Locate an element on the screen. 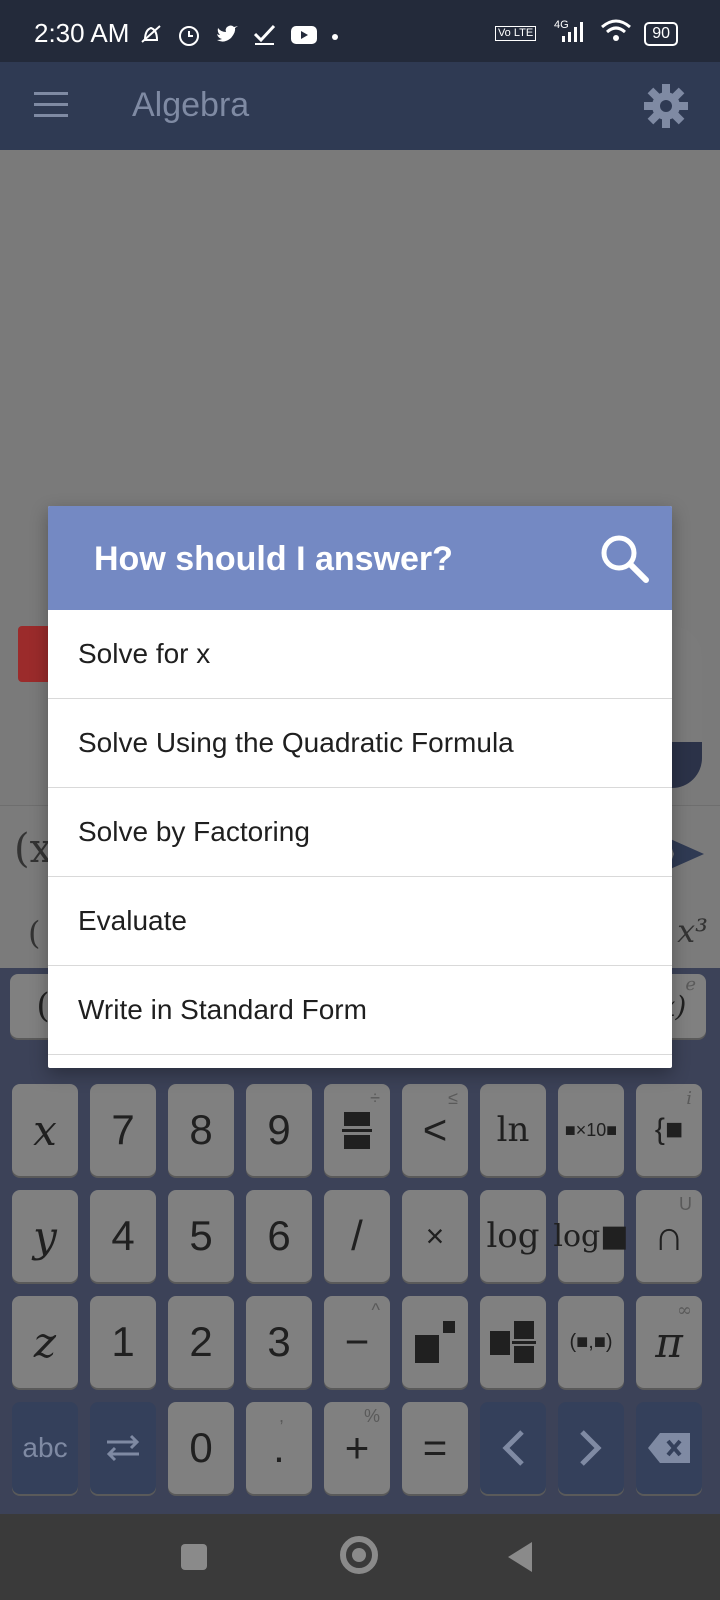 This screenshot has width=720, height=1600. key-y: y is located at coordinates (45, 1236).